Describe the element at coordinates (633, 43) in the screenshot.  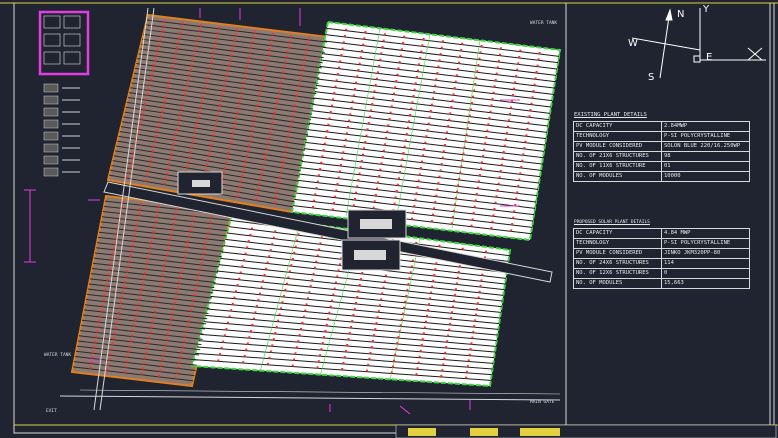
I see `compass-west-label: W` at that location.